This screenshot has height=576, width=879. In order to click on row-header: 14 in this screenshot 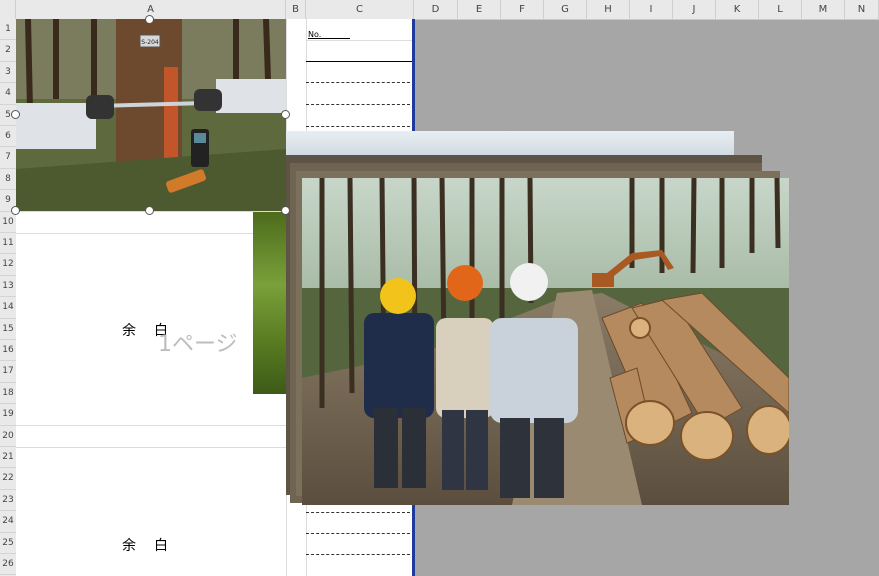, I will do `click(8, 308)`.